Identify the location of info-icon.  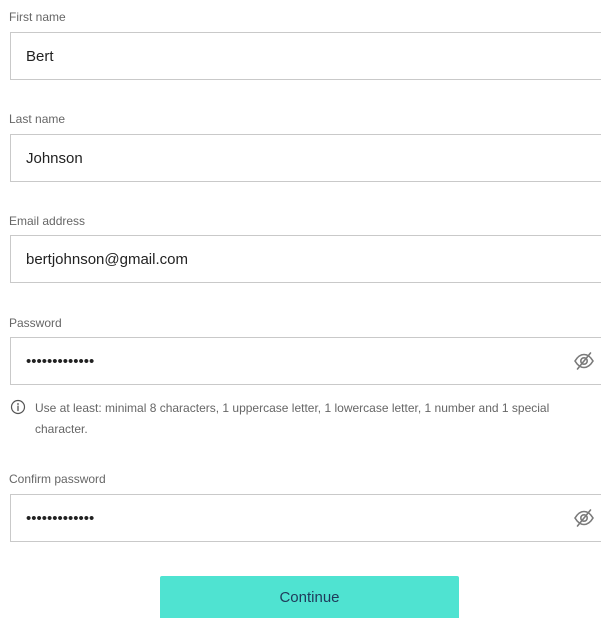
(18, 407).